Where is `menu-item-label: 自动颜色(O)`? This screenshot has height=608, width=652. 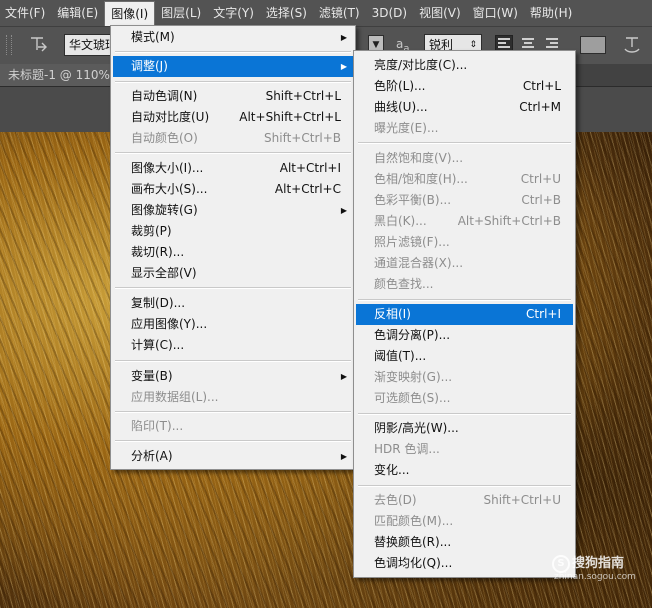
menu-item-label: 自动颜色(O) is located at coordinates (164, 138).